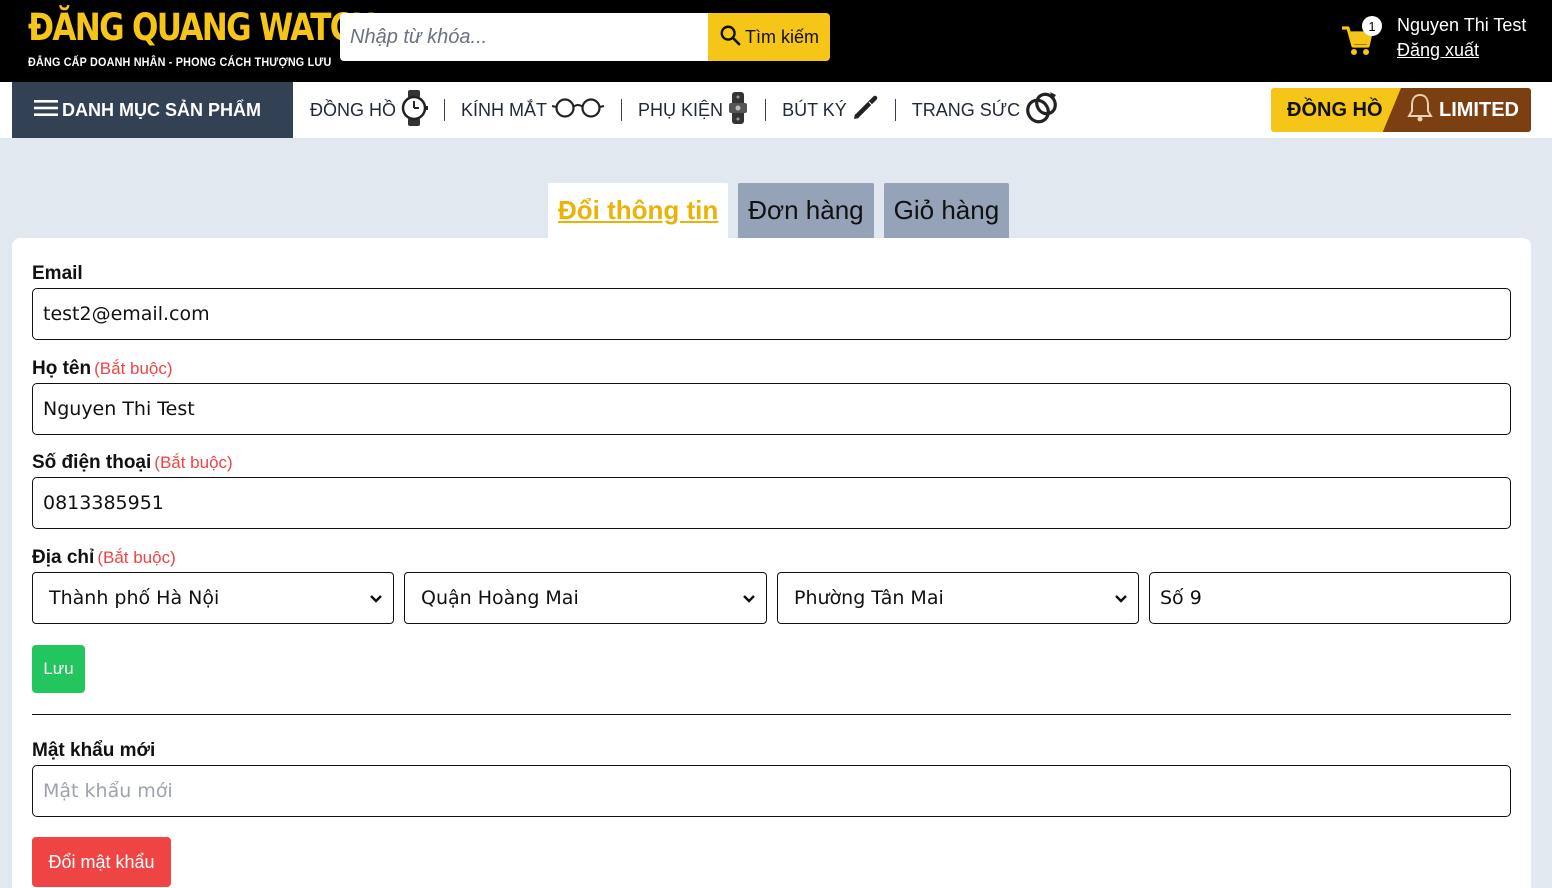 The width and height of the screenshot is (1552, 888). What do you see at coordinates (782, 36) in the screenshot?
I see `search-button-label: Tìm kiếm` at bounding box center [782, 36].